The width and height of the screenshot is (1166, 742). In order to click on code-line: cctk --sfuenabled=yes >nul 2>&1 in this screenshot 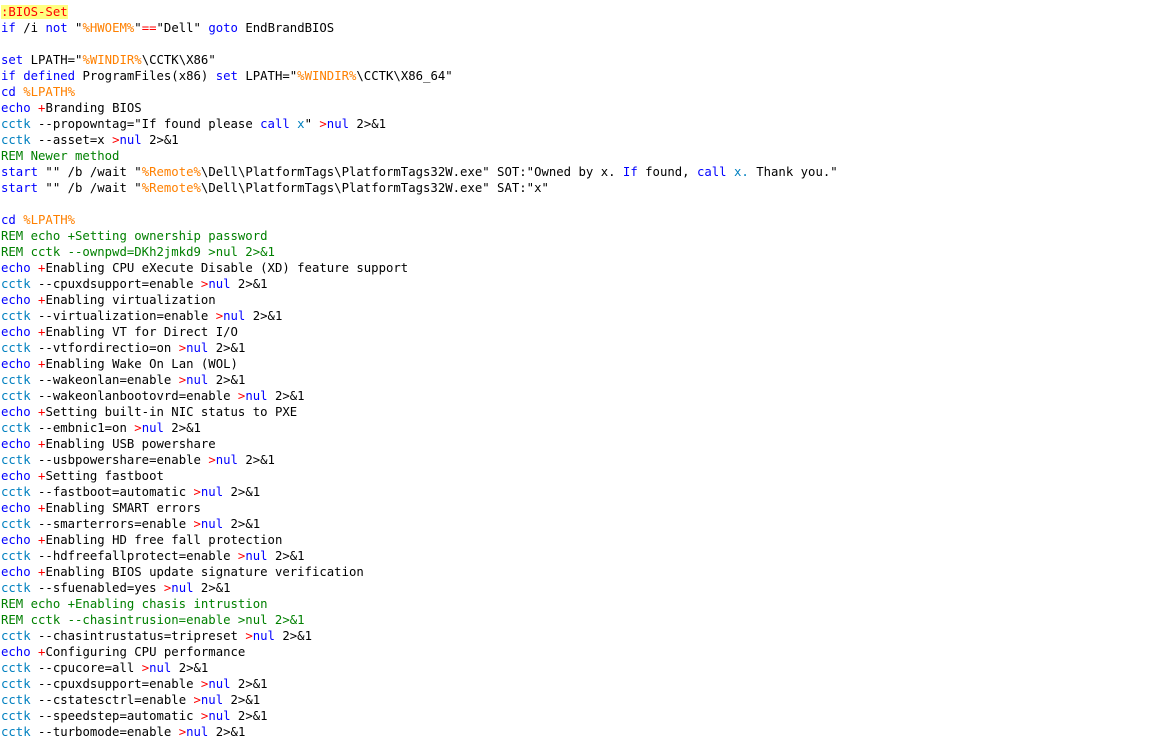, I will do `click(419, 588)`.